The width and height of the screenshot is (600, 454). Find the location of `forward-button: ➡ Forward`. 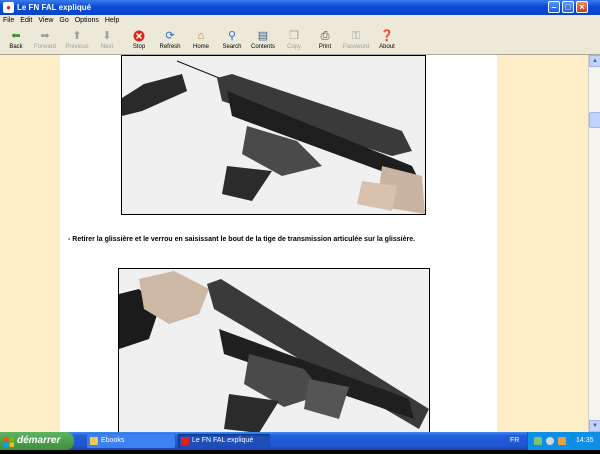

forward-button: ➡ Forward is located at coordinates (45, 41).